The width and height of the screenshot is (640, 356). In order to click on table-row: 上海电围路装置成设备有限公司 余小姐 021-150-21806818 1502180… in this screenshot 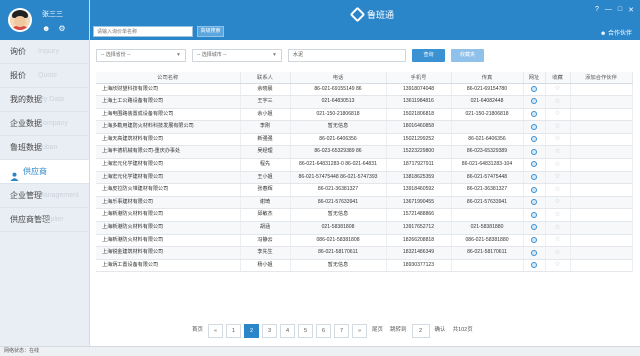, I will do `click(364, 115)`.